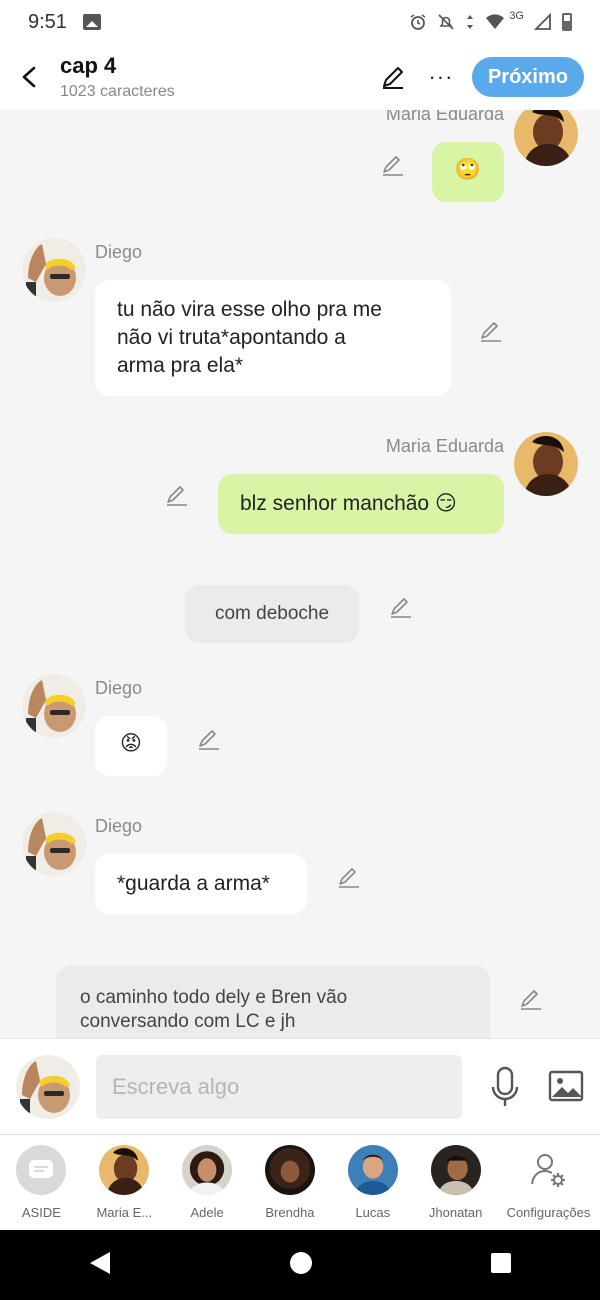 This screenshot has height=1300, width=600. I want to click on alarm-icon, so click(418, 22).